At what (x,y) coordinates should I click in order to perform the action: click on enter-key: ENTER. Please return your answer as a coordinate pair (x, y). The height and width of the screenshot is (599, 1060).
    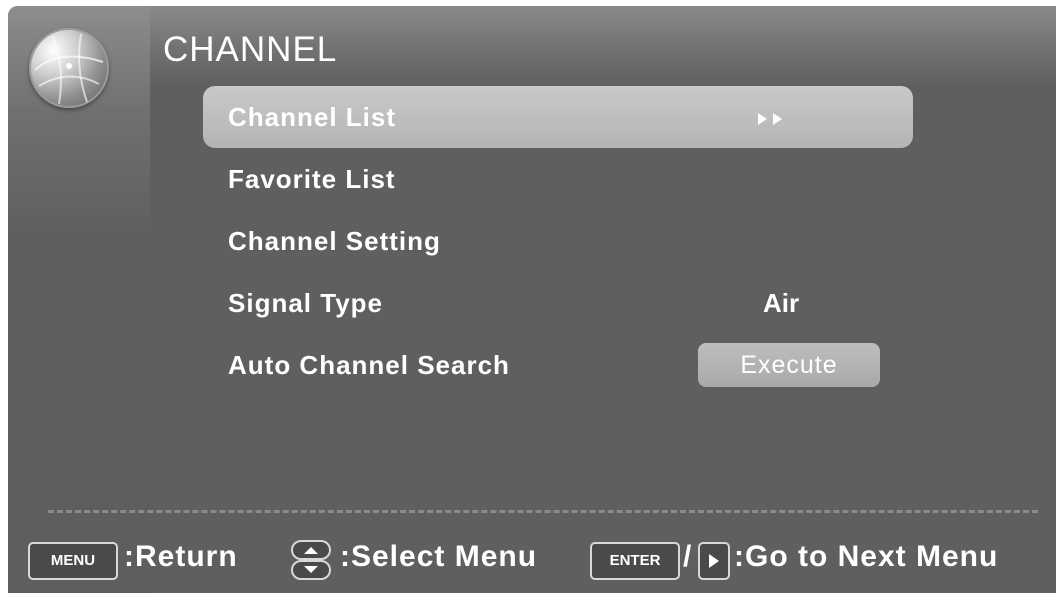
    Looking at the image, I should click on (635, 561).